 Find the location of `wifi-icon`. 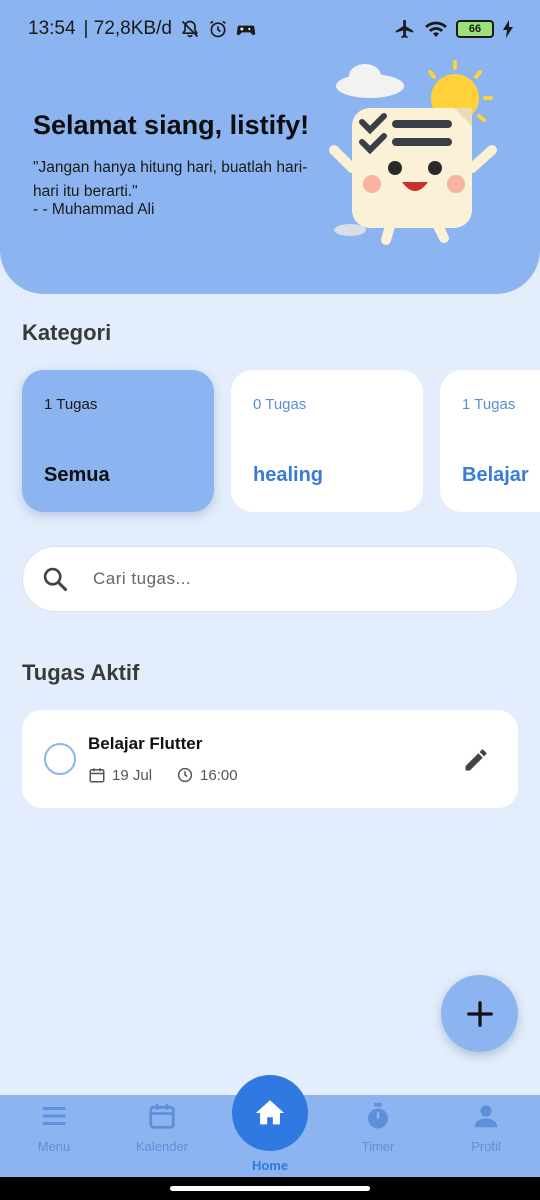

wifi-icon is located at coordinates (436, 29).